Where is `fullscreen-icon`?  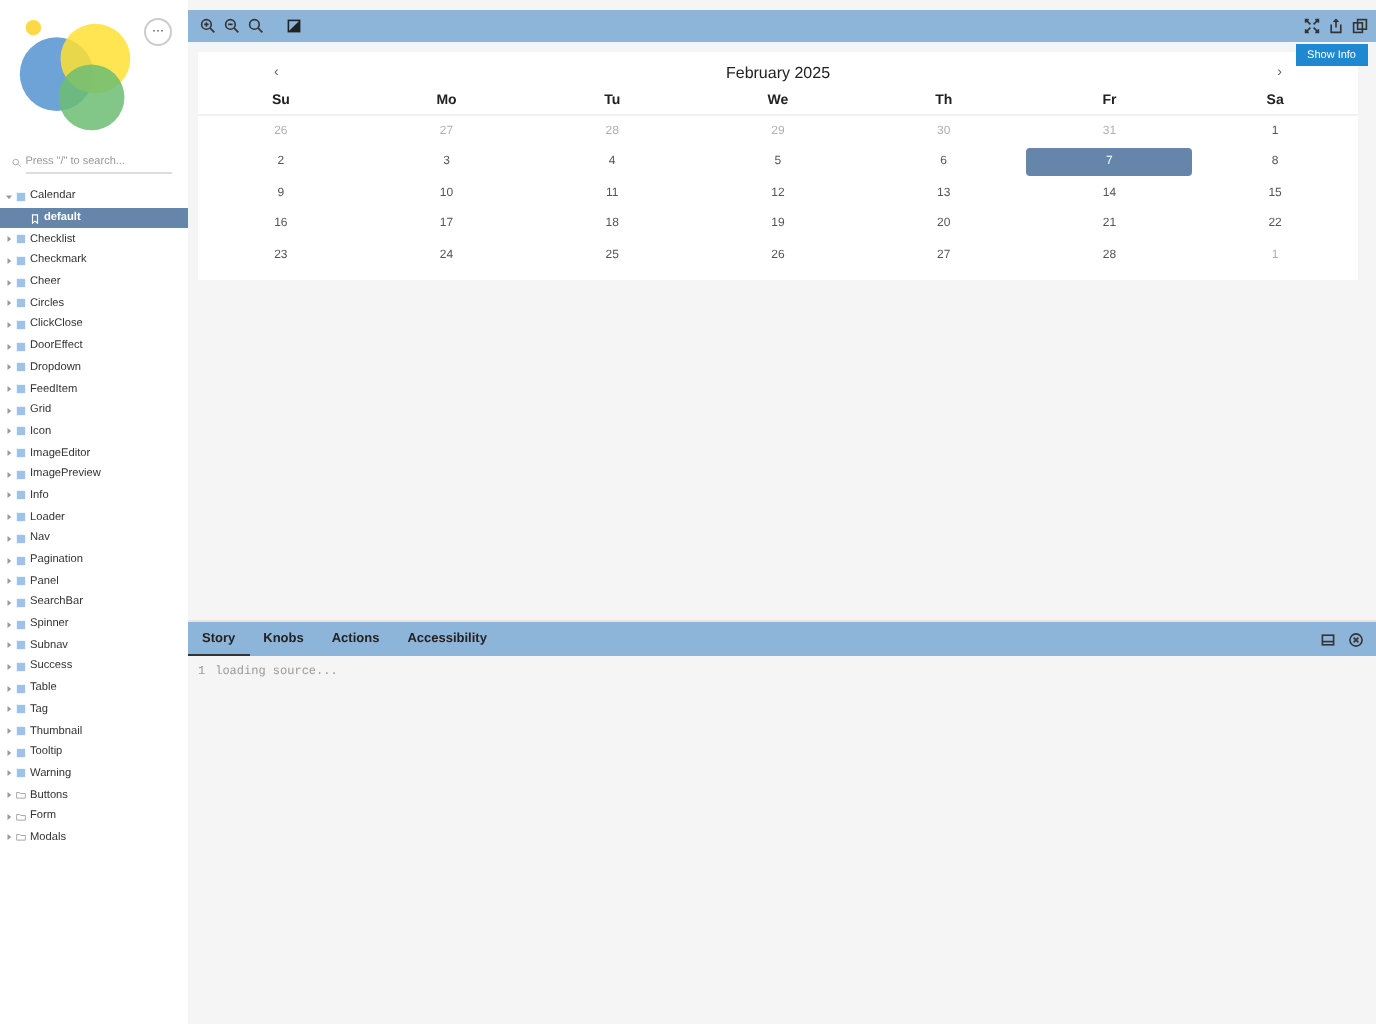
fullscreen-icon is located at coordinates (1312, 26).